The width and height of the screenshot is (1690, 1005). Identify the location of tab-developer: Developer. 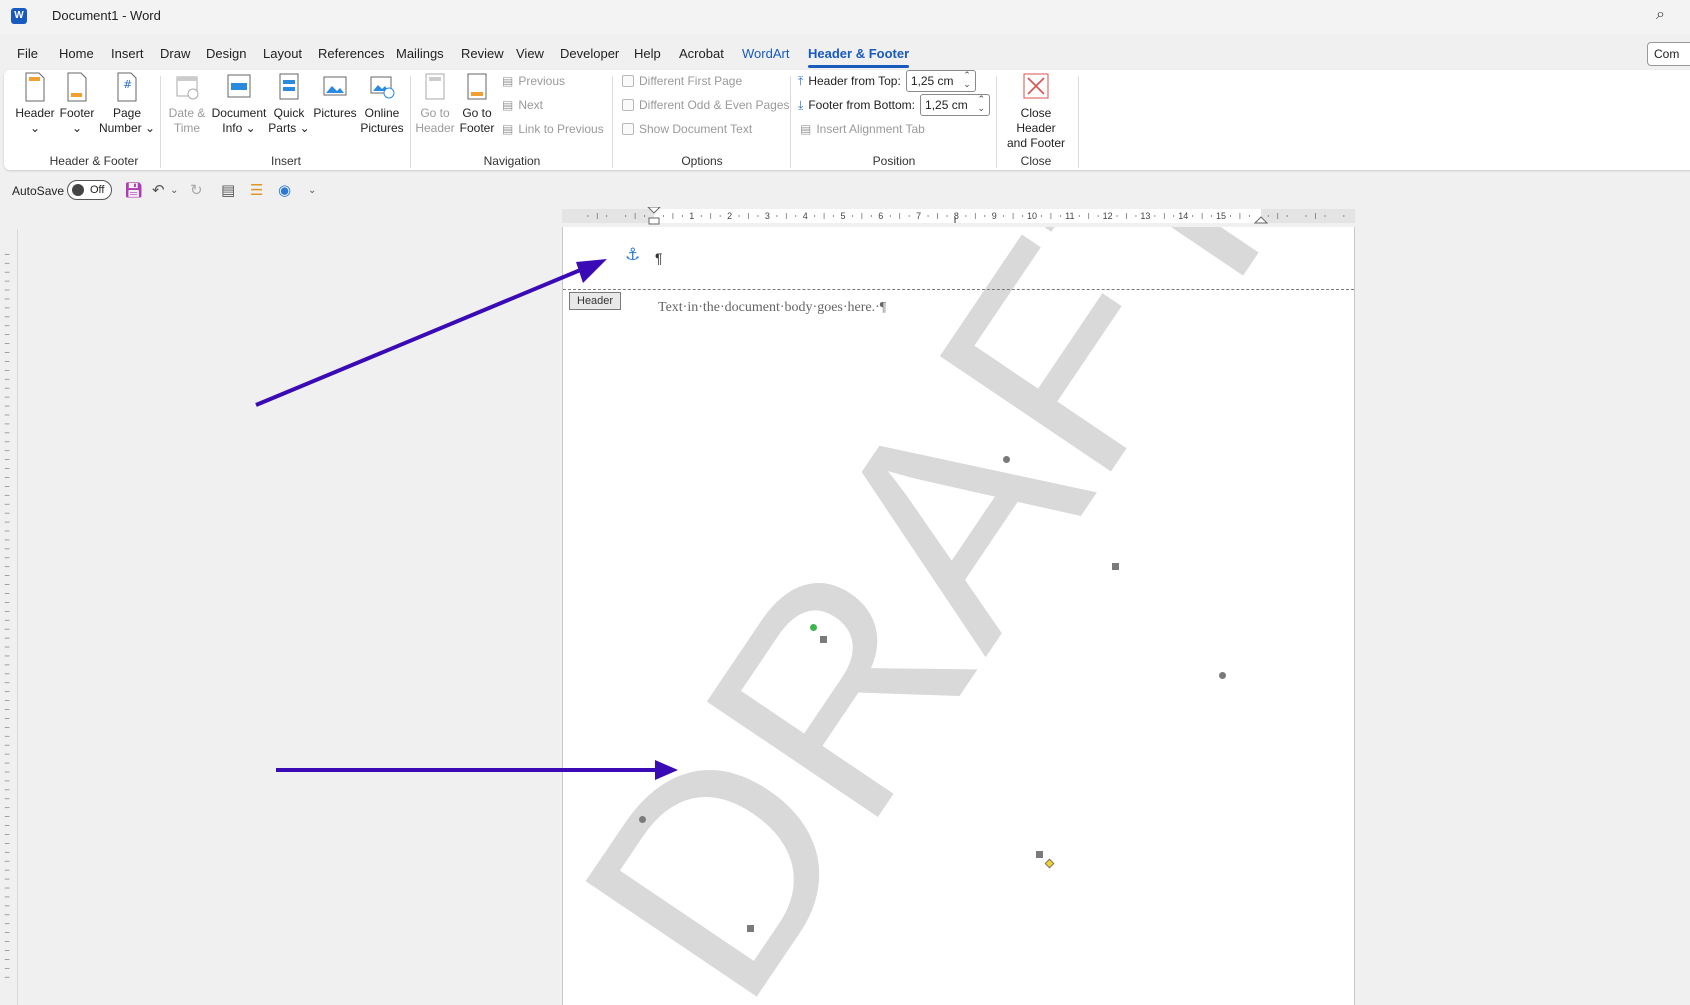
(589, 53).